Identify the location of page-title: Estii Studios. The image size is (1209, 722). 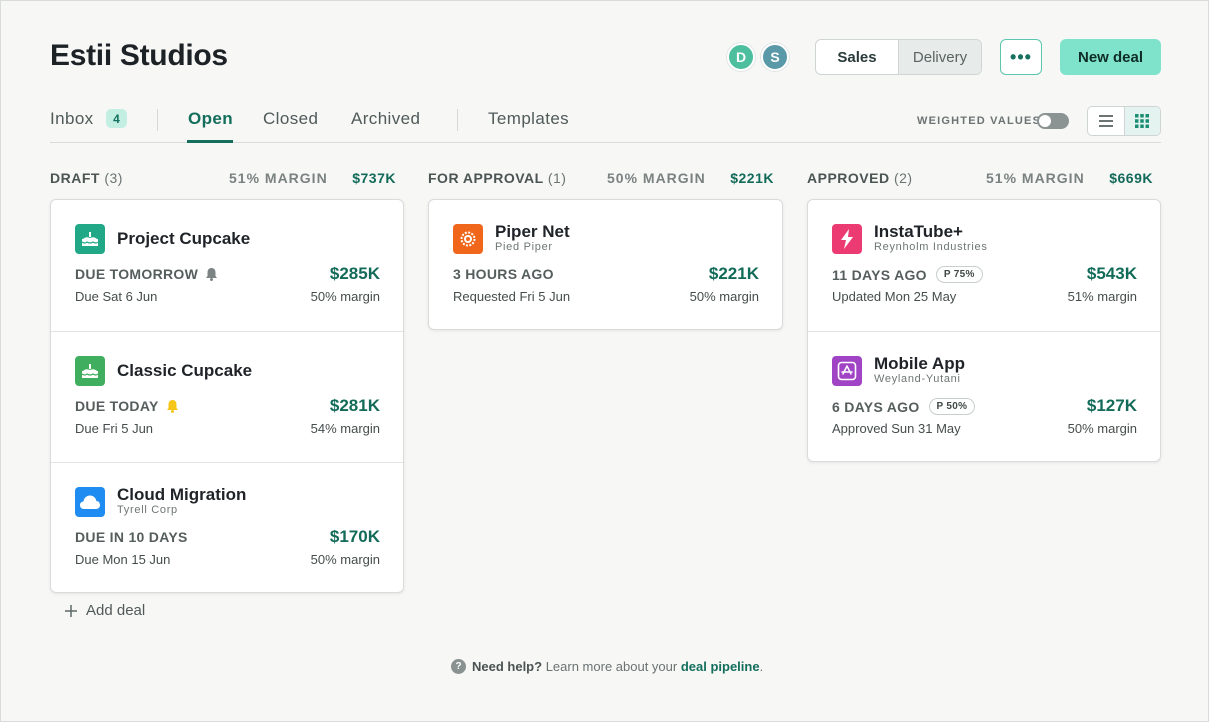
(139, 55).